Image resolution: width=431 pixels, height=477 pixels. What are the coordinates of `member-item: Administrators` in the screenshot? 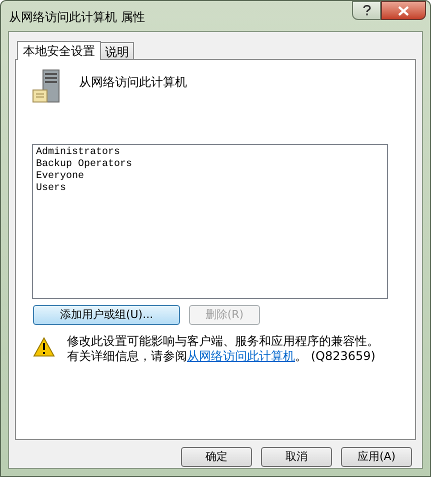 It's located at (210, 153).